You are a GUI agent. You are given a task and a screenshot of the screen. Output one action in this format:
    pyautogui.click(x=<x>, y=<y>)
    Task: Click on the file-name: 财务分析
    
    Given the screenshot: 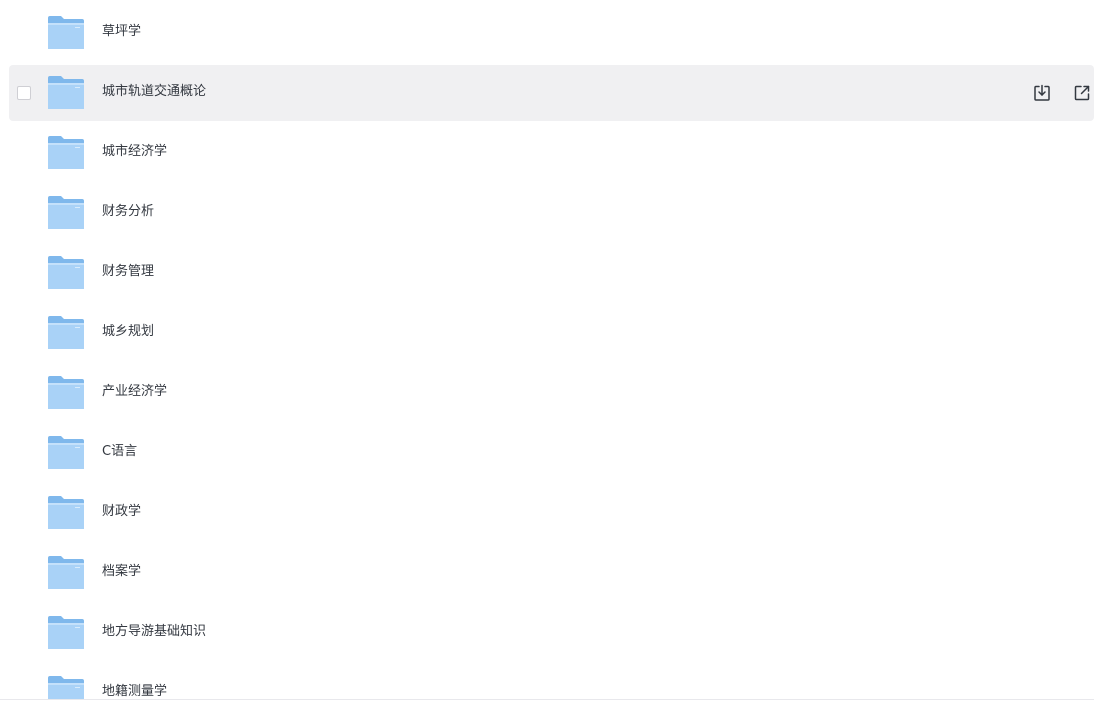 What is the action you would take?
    pyautogui.click(x=128, y=212)
    